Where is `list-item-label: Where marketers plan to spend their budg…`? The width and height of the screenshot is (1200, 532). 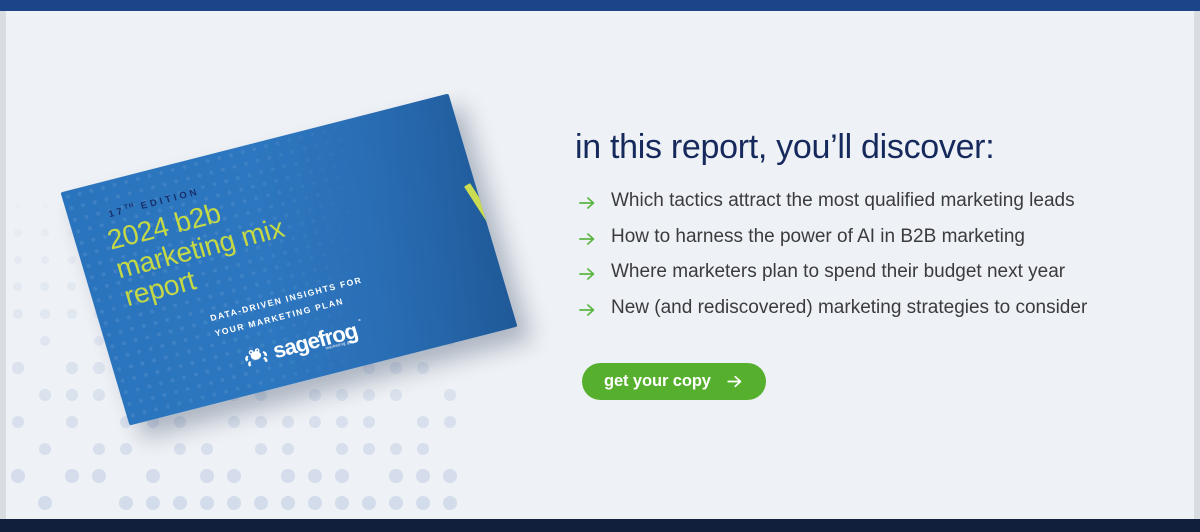
list-item-label: Where marketers plan to spend their budg… is located at coordinates (838, 272).